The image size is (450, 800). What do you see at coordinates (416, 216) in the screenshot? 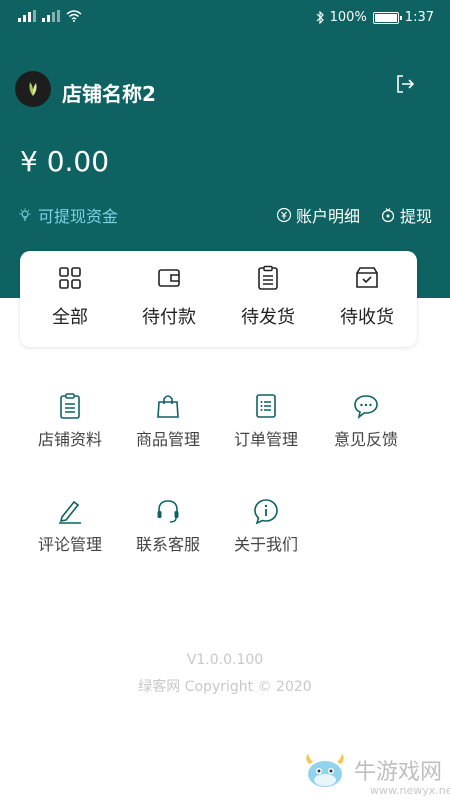
I see `withdraw-label: 提现` at bounding box center [416, 216].